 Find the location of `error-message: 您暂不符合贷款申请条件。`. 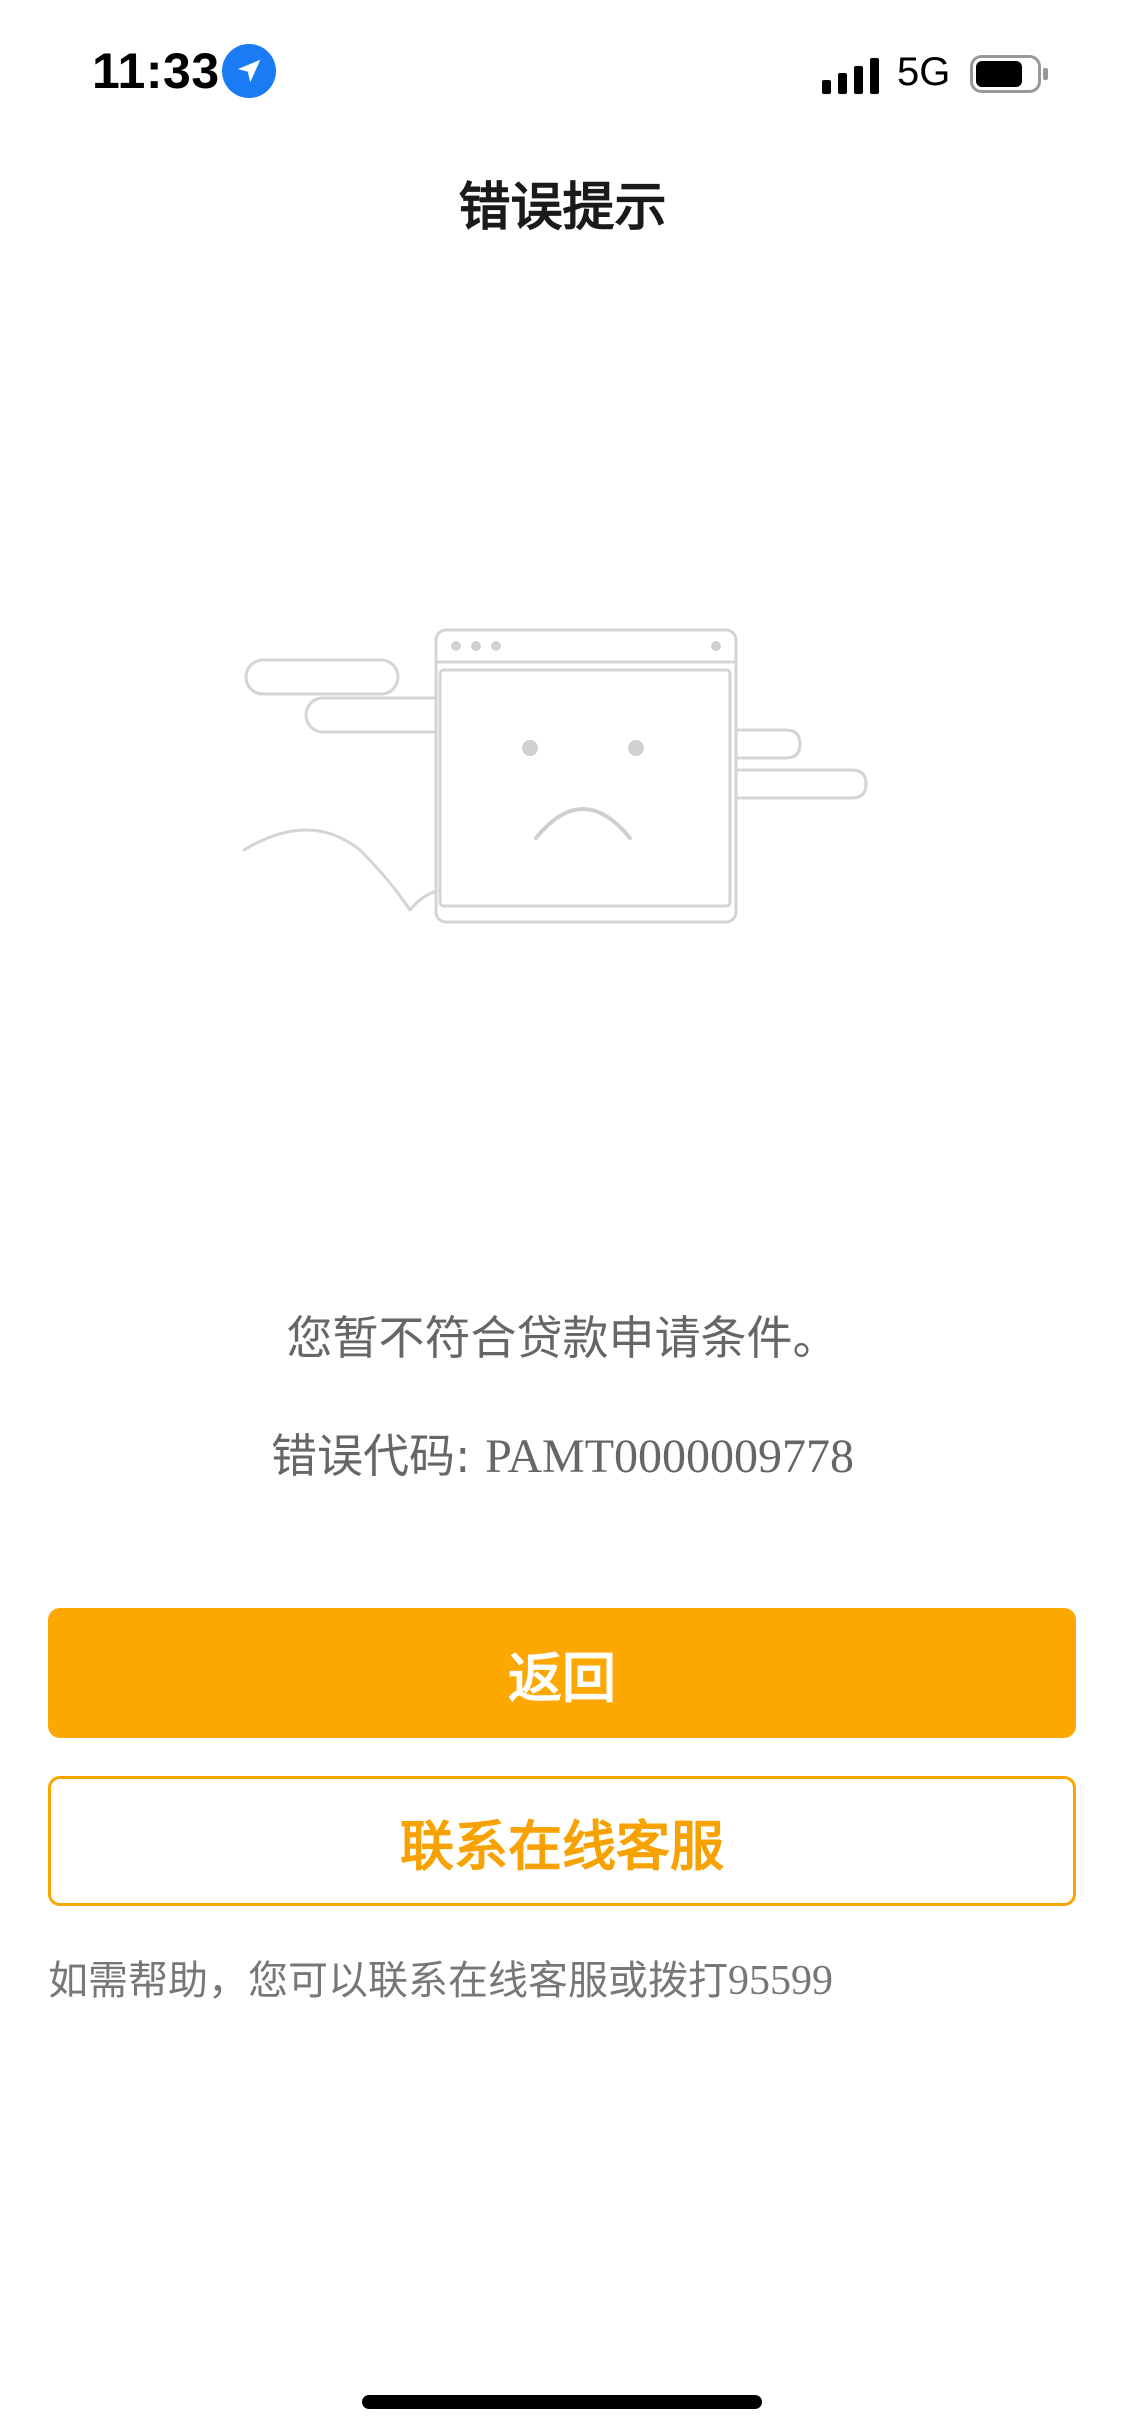

error-message: 您暂不符合贷款申请条件。 is located at coordinates (562, 1338).